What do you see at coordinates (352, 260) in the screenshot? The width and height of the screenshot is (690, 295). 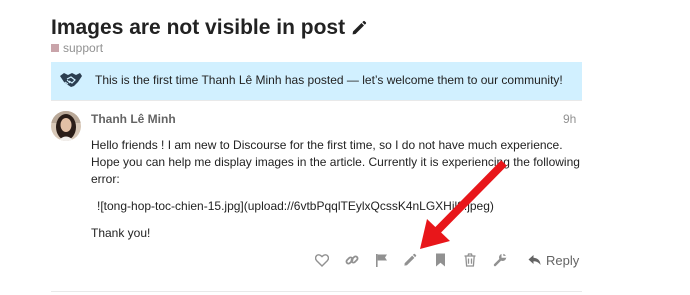 I see `link-icon` at bounding box center [352, 260].